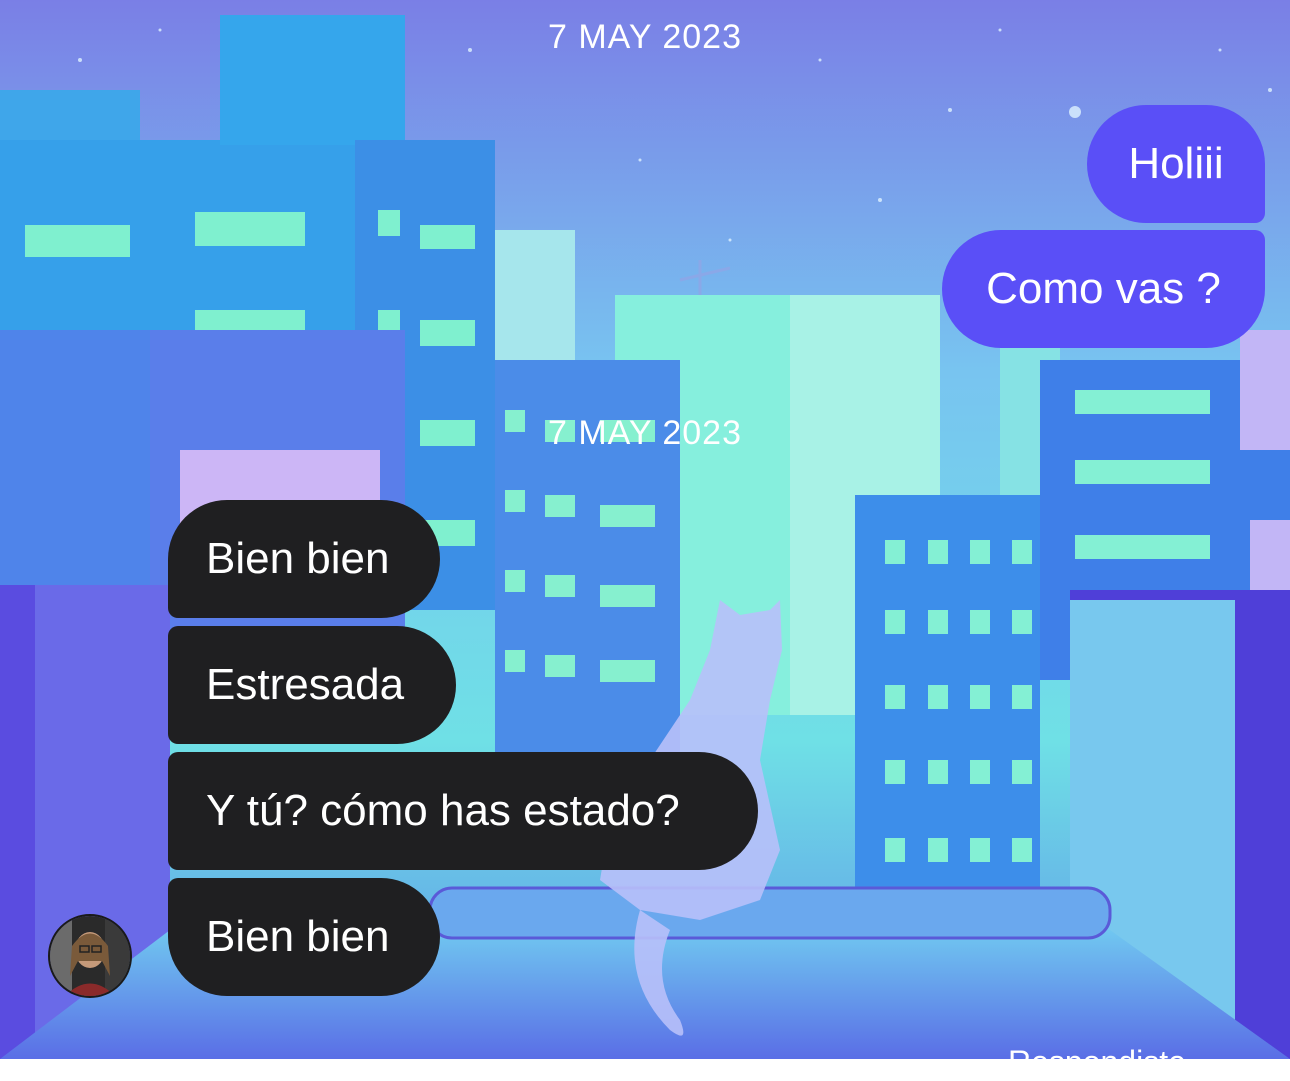 This screenshot has width=1290, height=1081. Describe the element at coordinates (463, 811) in the screenshot. I see `received-message-bubble: Y tú? cómo has estado?` at that location.